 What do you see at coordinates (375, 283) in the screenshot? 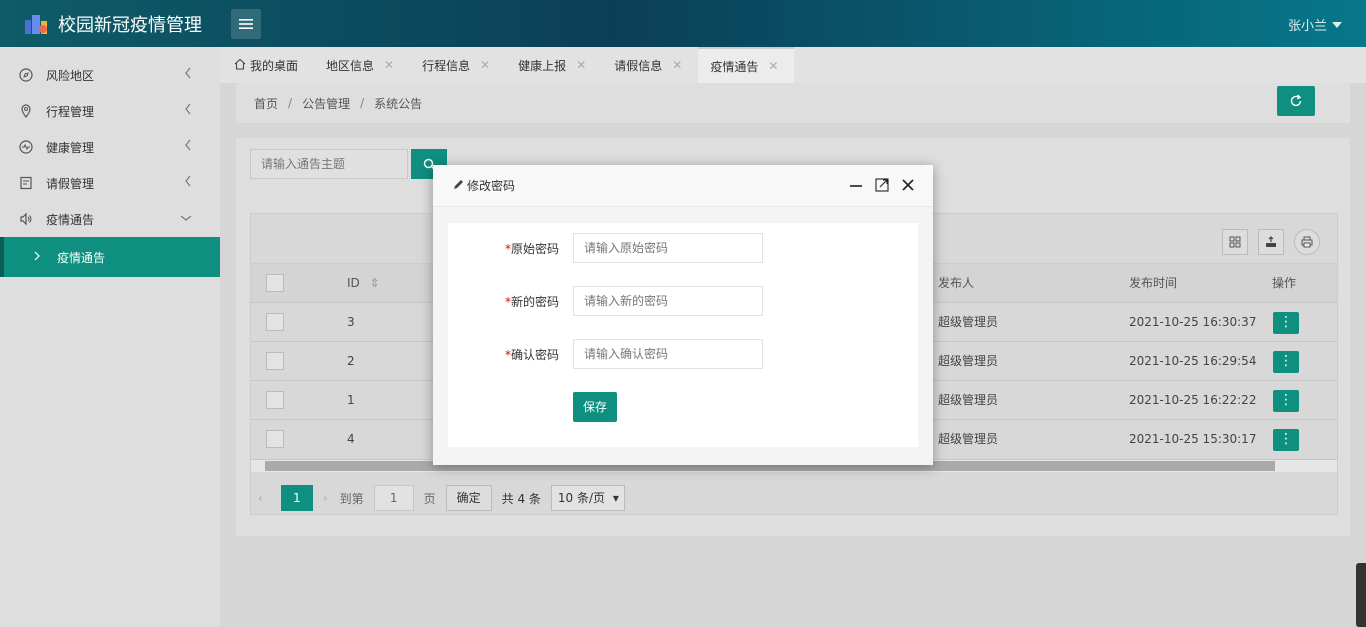
I see `sort-icon: ⇕` at bounding box center [375, 283].